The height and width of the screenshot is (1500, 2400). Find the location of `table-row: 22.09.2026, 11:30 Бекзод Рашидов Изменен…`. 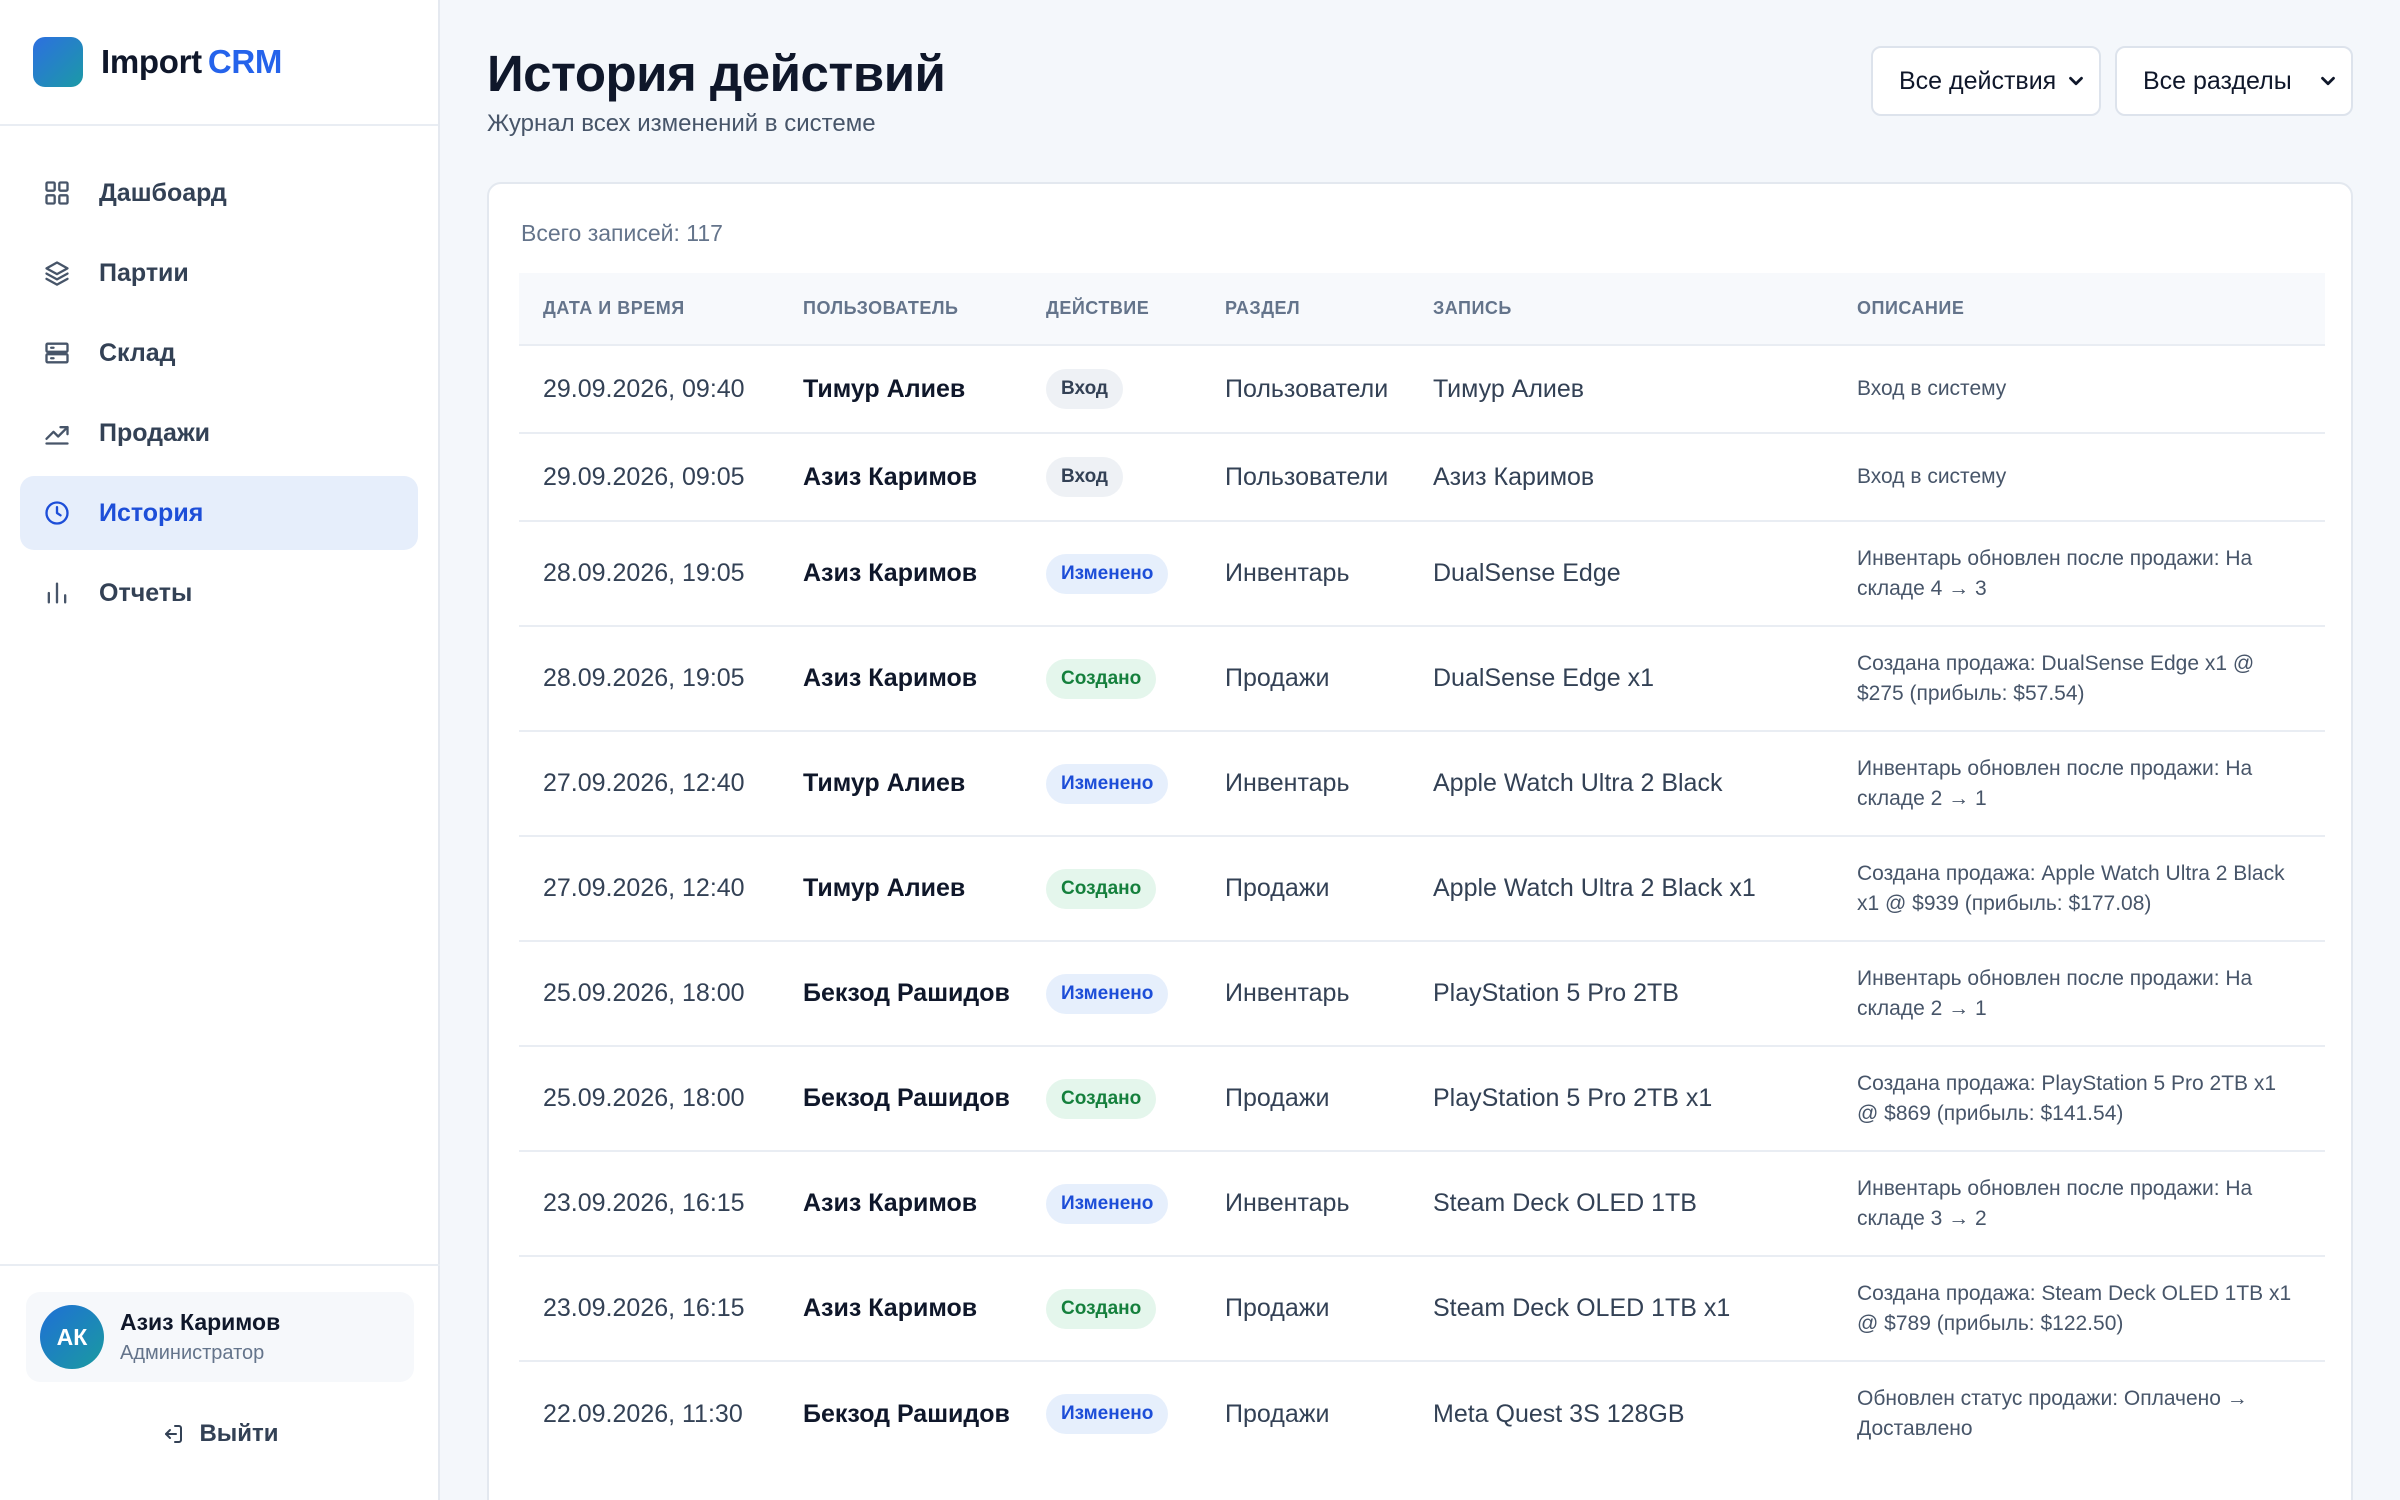

table-row: 22.09.2026, 11:30 Бекзод Рашидов Изменен… is located at coordinates (1422, 1413).